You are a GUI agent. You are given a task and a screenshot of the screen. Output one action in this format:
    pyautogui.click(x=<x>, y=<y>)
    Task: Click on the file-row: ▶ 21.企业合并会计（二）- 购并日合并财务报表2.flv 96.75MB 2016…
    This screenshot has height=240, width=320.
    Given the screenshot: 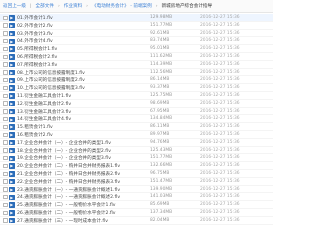 What is the action you would take?
    pyautogui.click(x=136, y=174)
    